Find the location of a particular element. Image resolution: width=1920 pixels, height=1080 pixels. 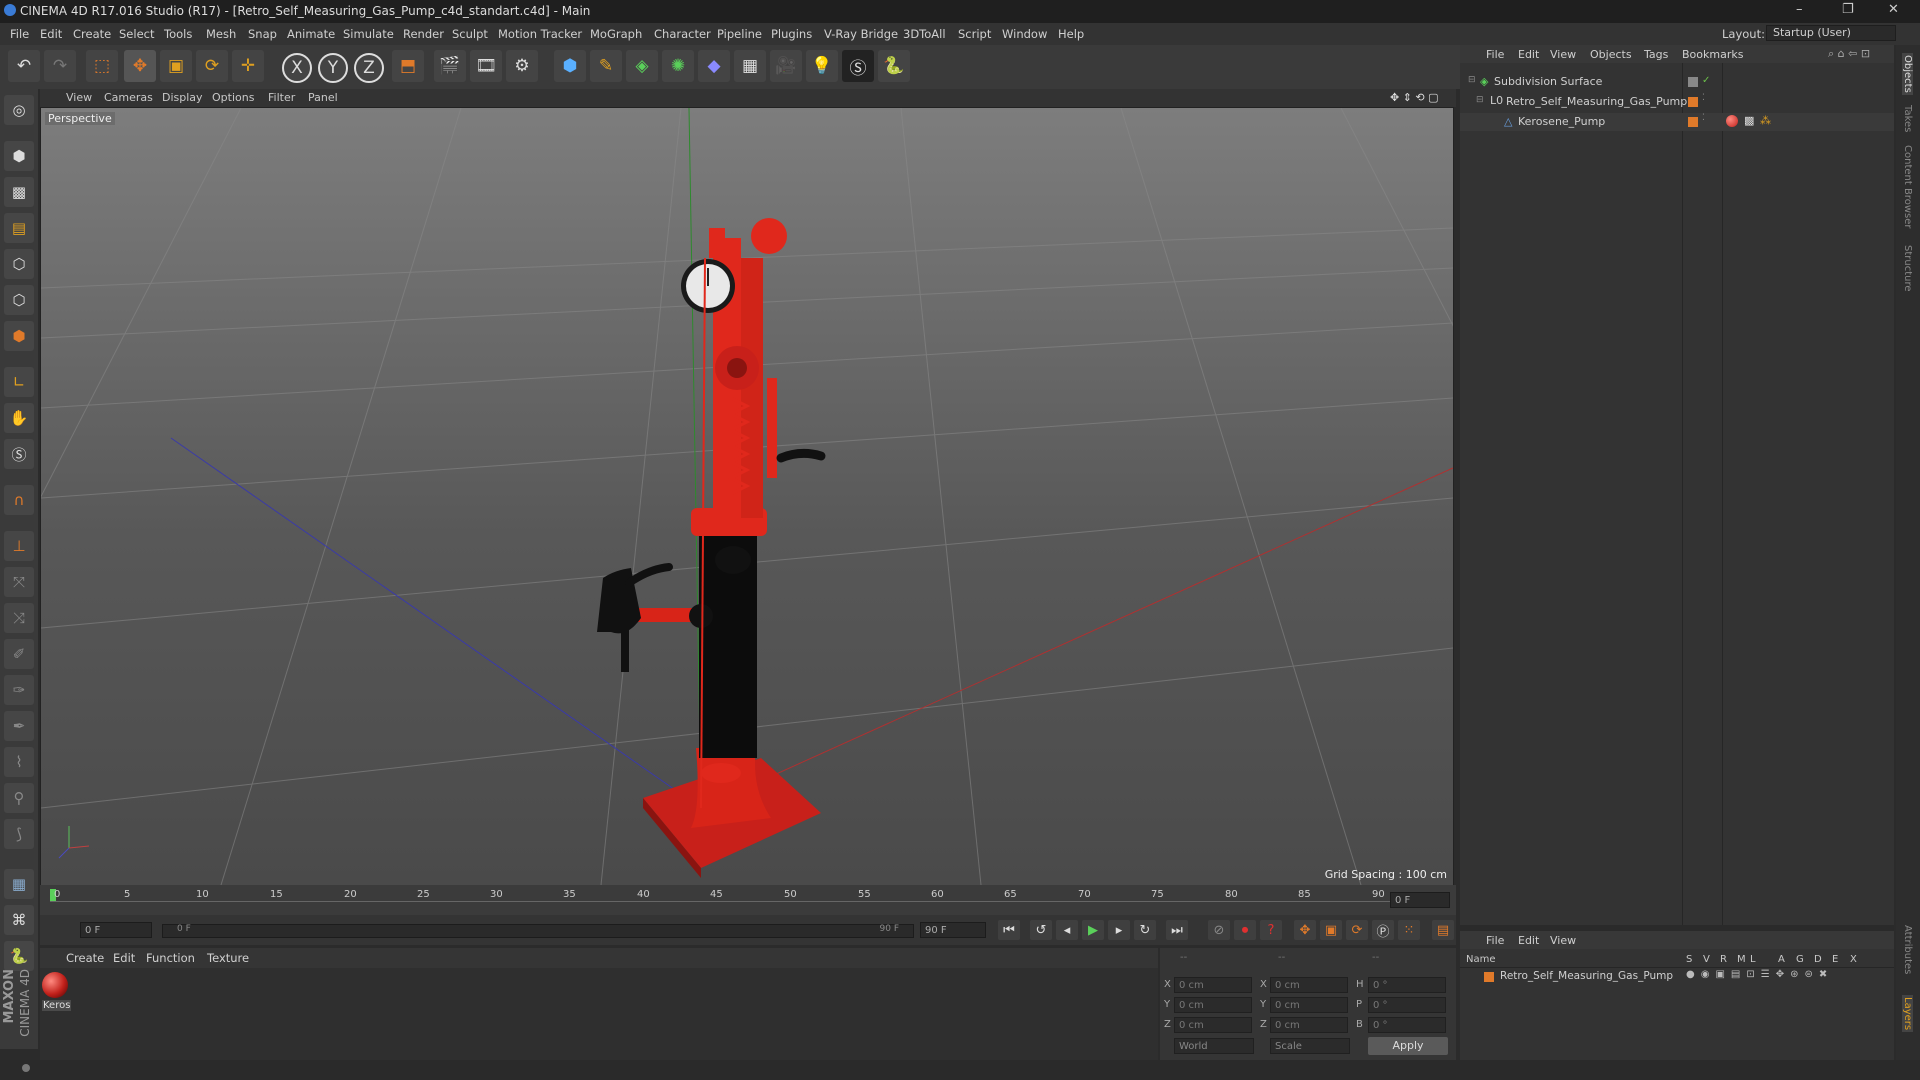

cloner-icon: ✺ is located at coordinates (678, 66).